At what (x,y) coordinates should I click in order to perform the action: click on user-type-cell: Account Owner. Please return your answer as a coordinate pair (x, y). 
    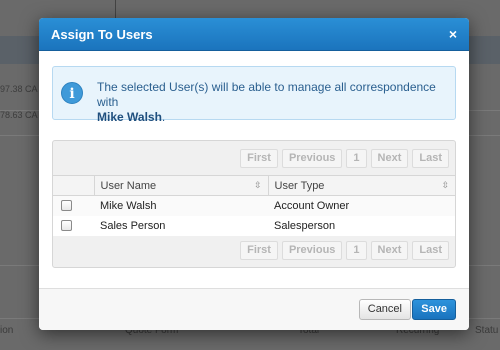
    Looking at the image, I should click on (361, 205).